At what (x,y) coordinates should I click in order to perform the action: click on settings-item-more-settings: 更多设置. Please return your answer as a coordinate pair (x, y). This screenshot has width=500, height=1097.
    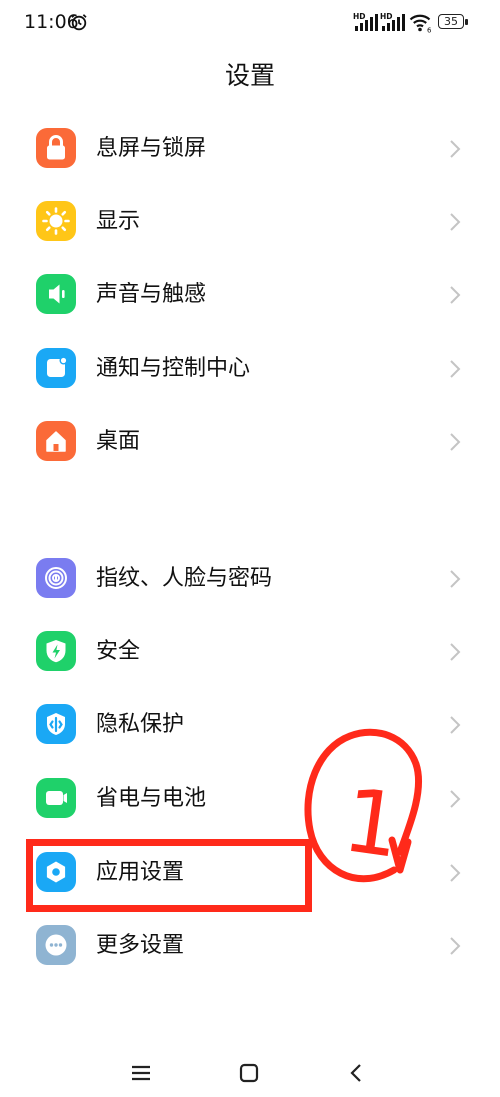
    Looking at the image, I should click on (250, 945).